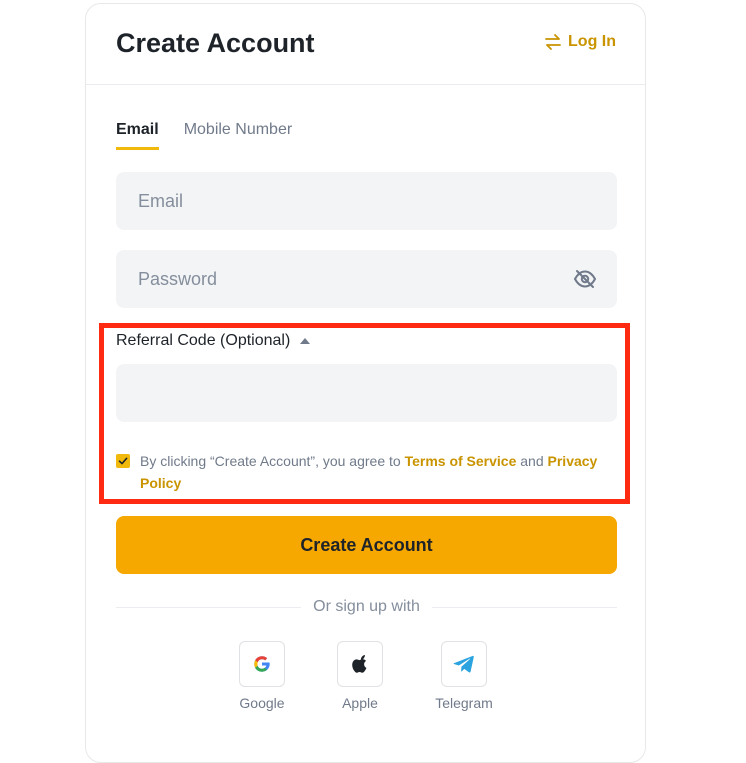  What do you see at coordinates (137, 135) in the screenshot?
I see `tab-email: Email` at bounding box center [137, 135].